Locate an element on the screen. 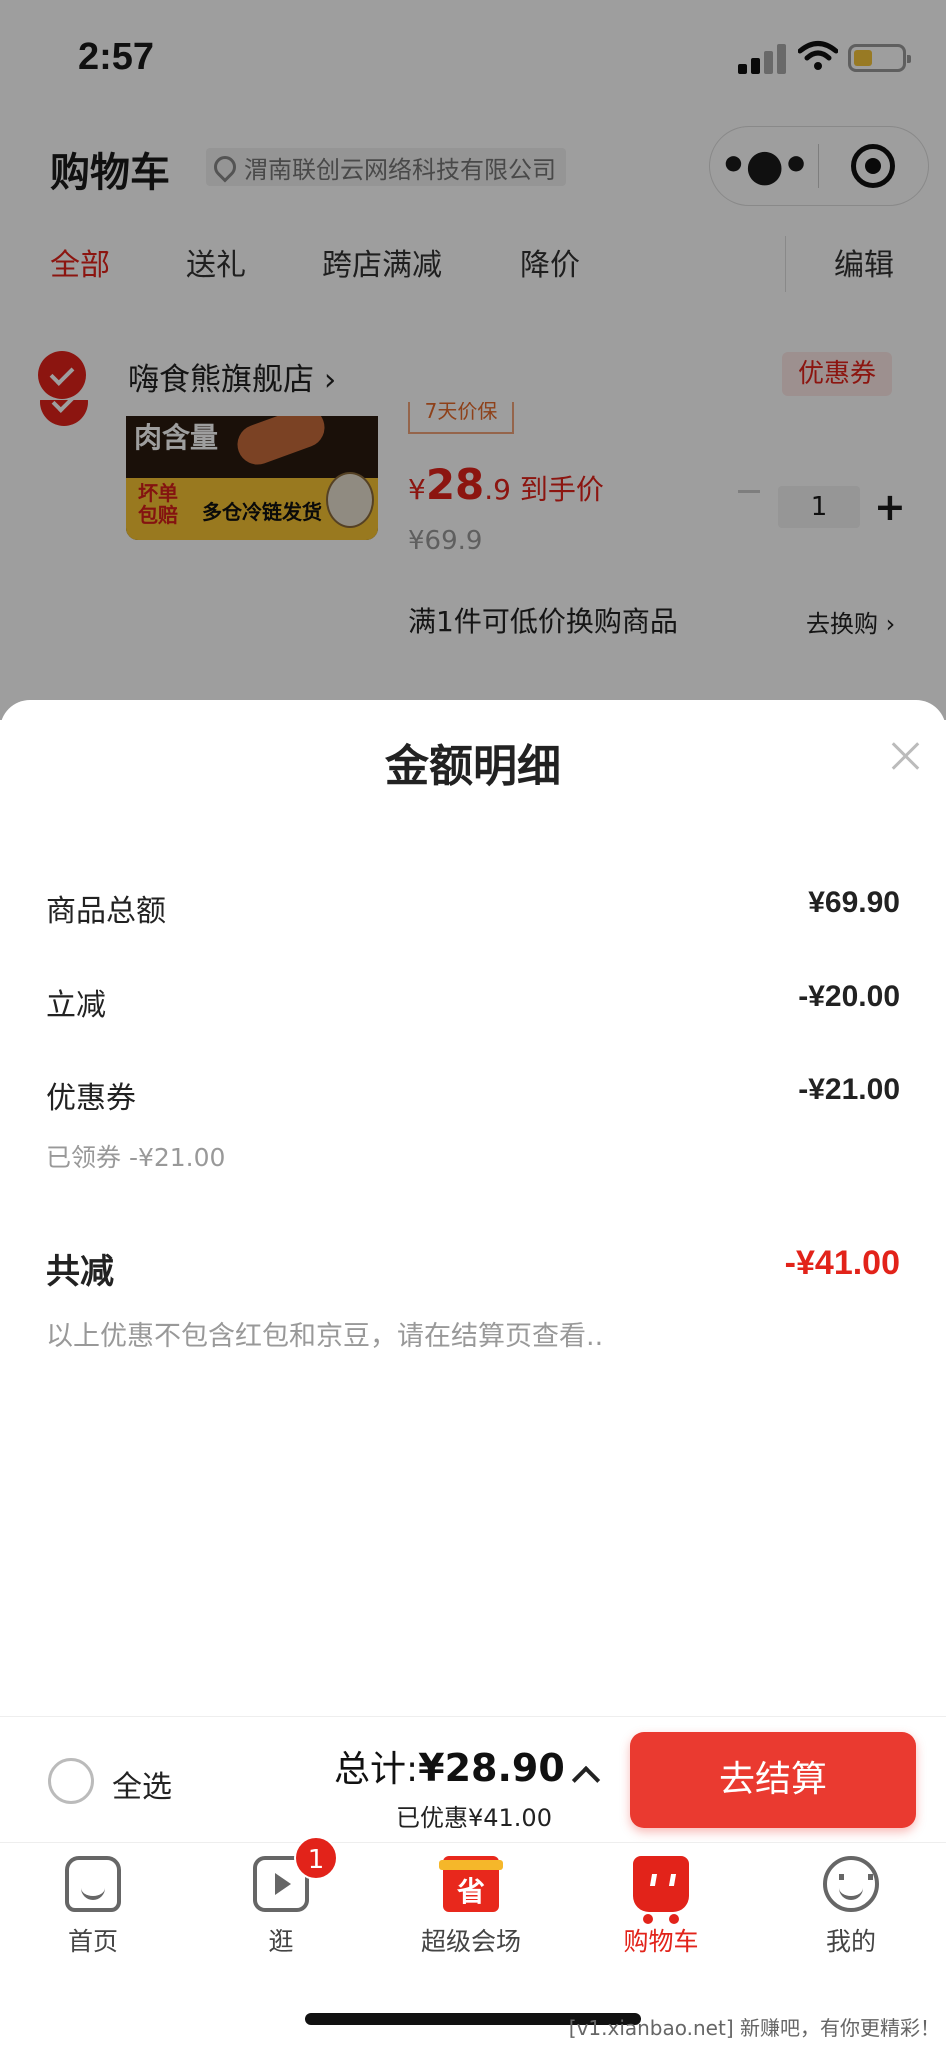 The height and width of the screenshot is (2048, 946). checkout-button: 去结算 is located at coordinates (773, 1780).